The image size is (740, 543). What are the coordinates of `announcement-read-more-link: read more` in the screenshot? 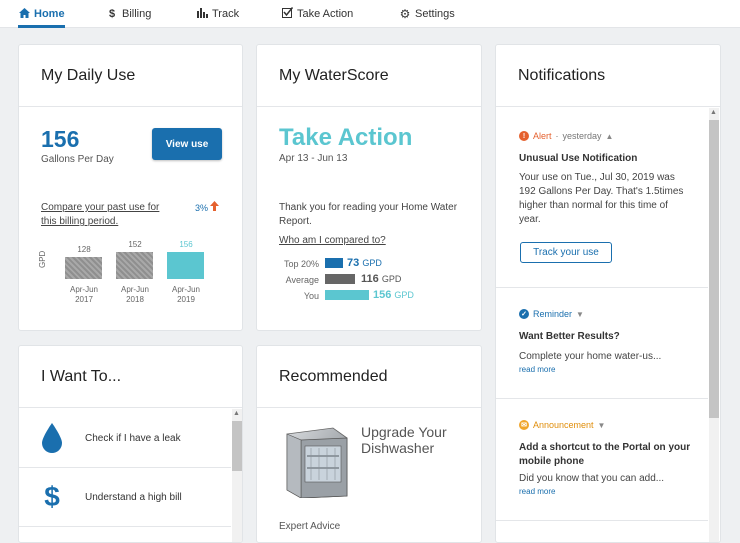 It's located at (537, 491).